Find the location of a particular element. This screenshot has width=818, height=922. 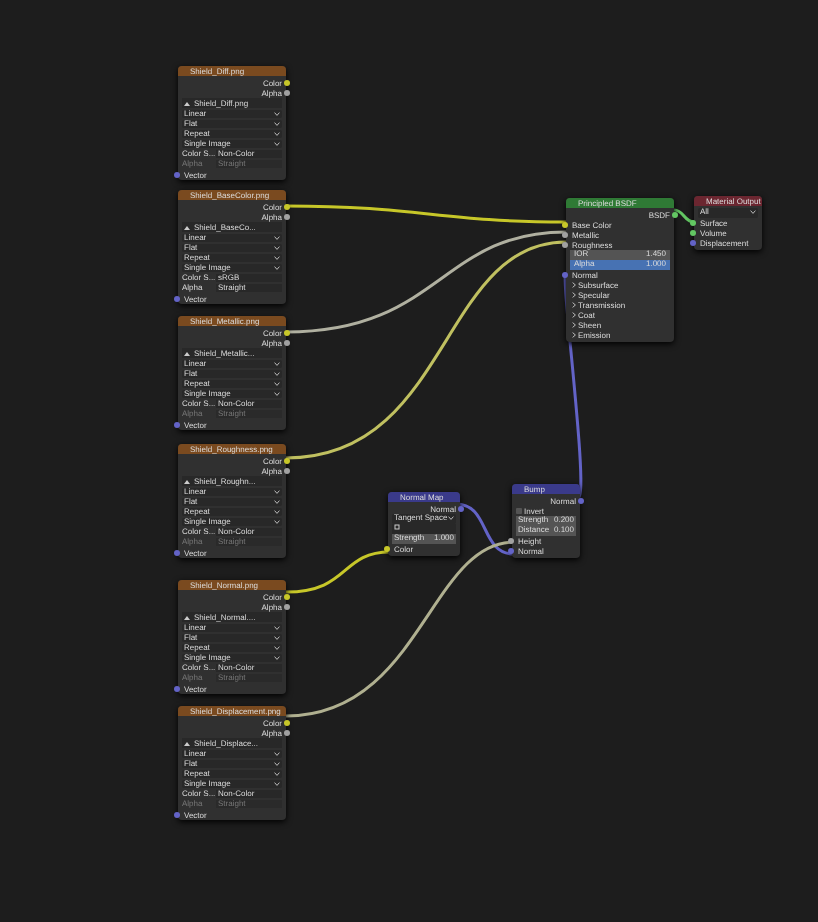

uv-map-field is located at coordinates (424, 528).